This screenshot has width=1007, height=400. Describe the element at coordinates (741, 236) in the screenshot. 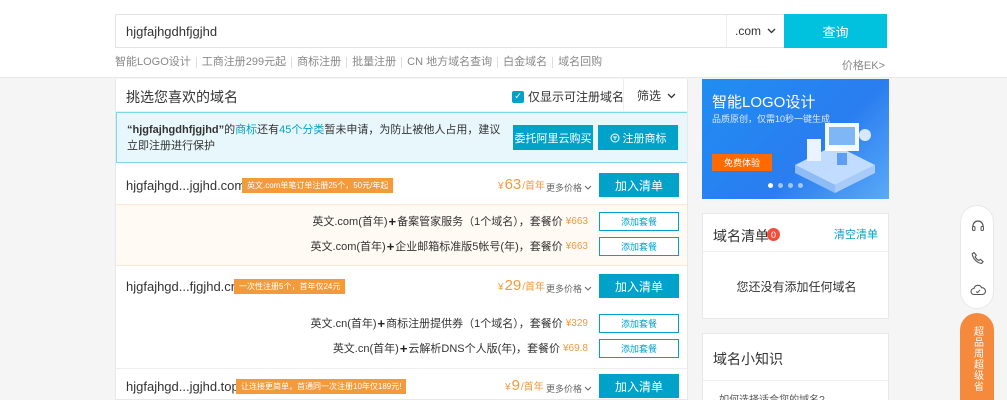

I see `domain-list-title: 域名清单` at that location.